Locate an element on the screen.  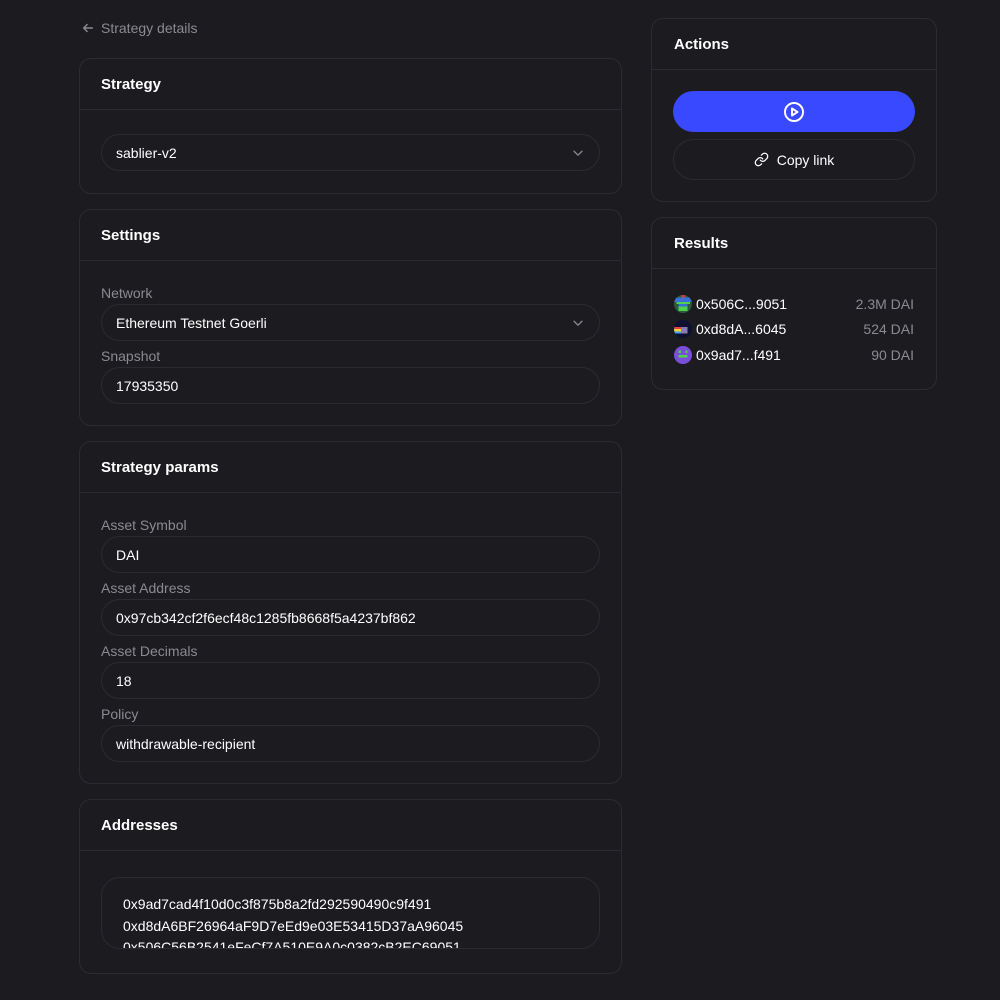
asset-symbol-label: Asset Symbol is located at coordinates (144, 525).